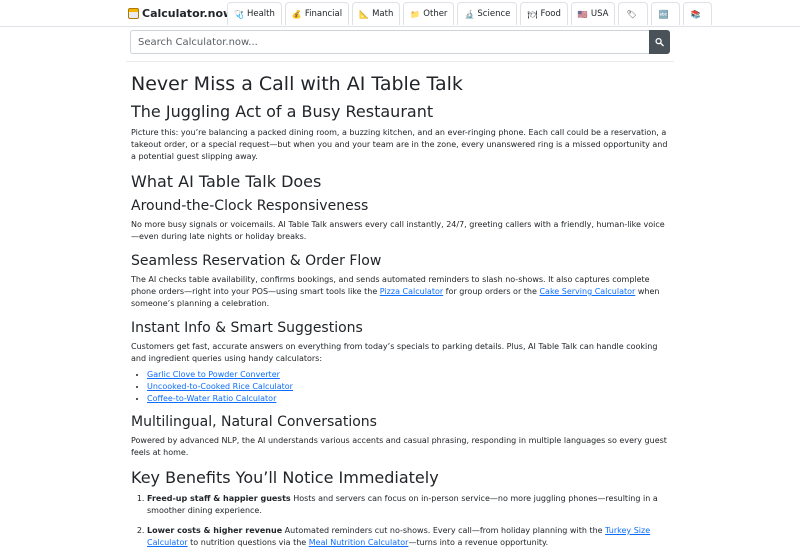 The height and width of the screenshot is (557, 800). Describe the element at coordinates (383, 14) in the screenshot. I see `tab-label: Math` at that location.